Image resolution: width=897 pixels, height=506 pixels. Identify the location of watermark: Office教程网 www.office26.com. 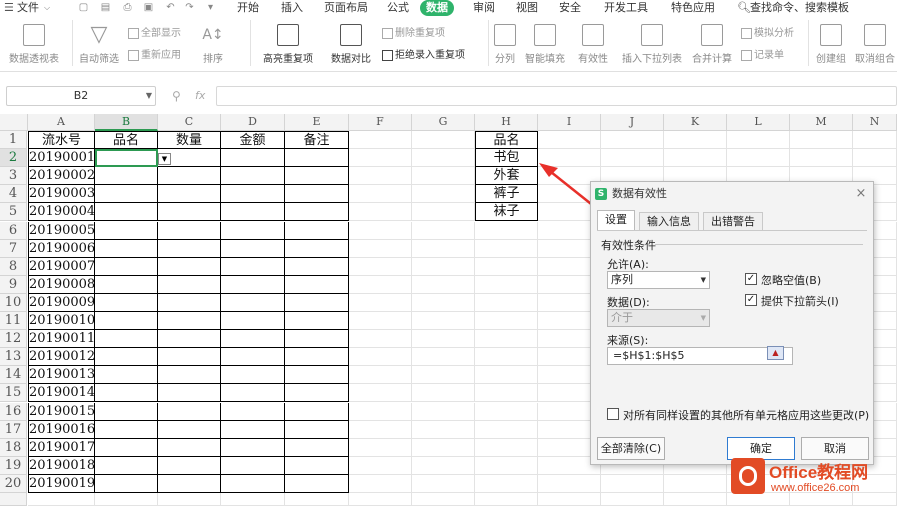
(811, 480).